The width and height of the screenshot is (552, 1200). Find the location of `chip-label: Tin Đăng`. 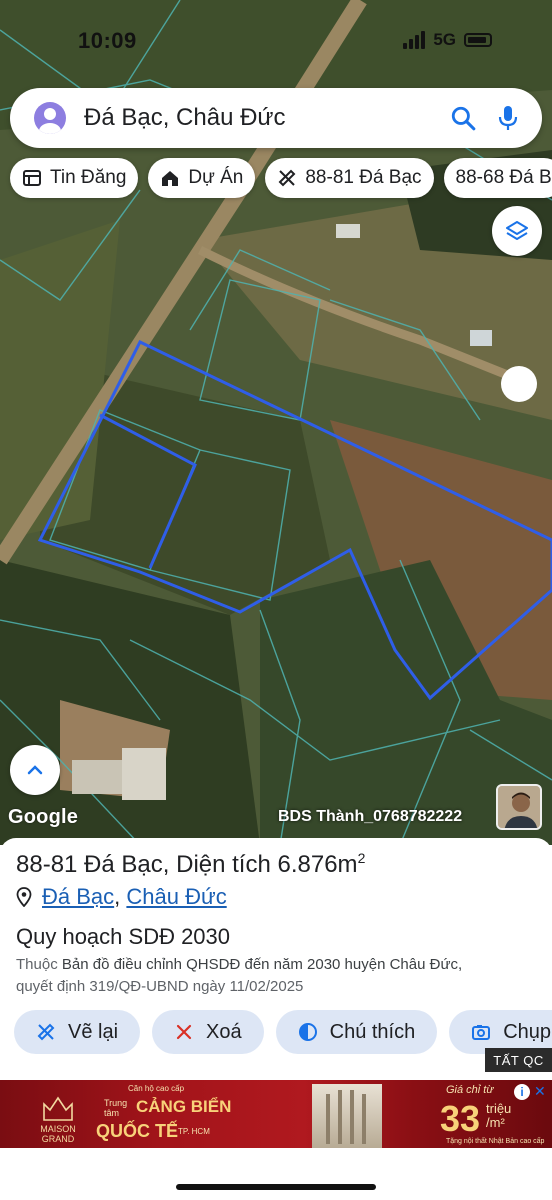

chip-label: Tin Đăng is located at coordinates (88, 177).